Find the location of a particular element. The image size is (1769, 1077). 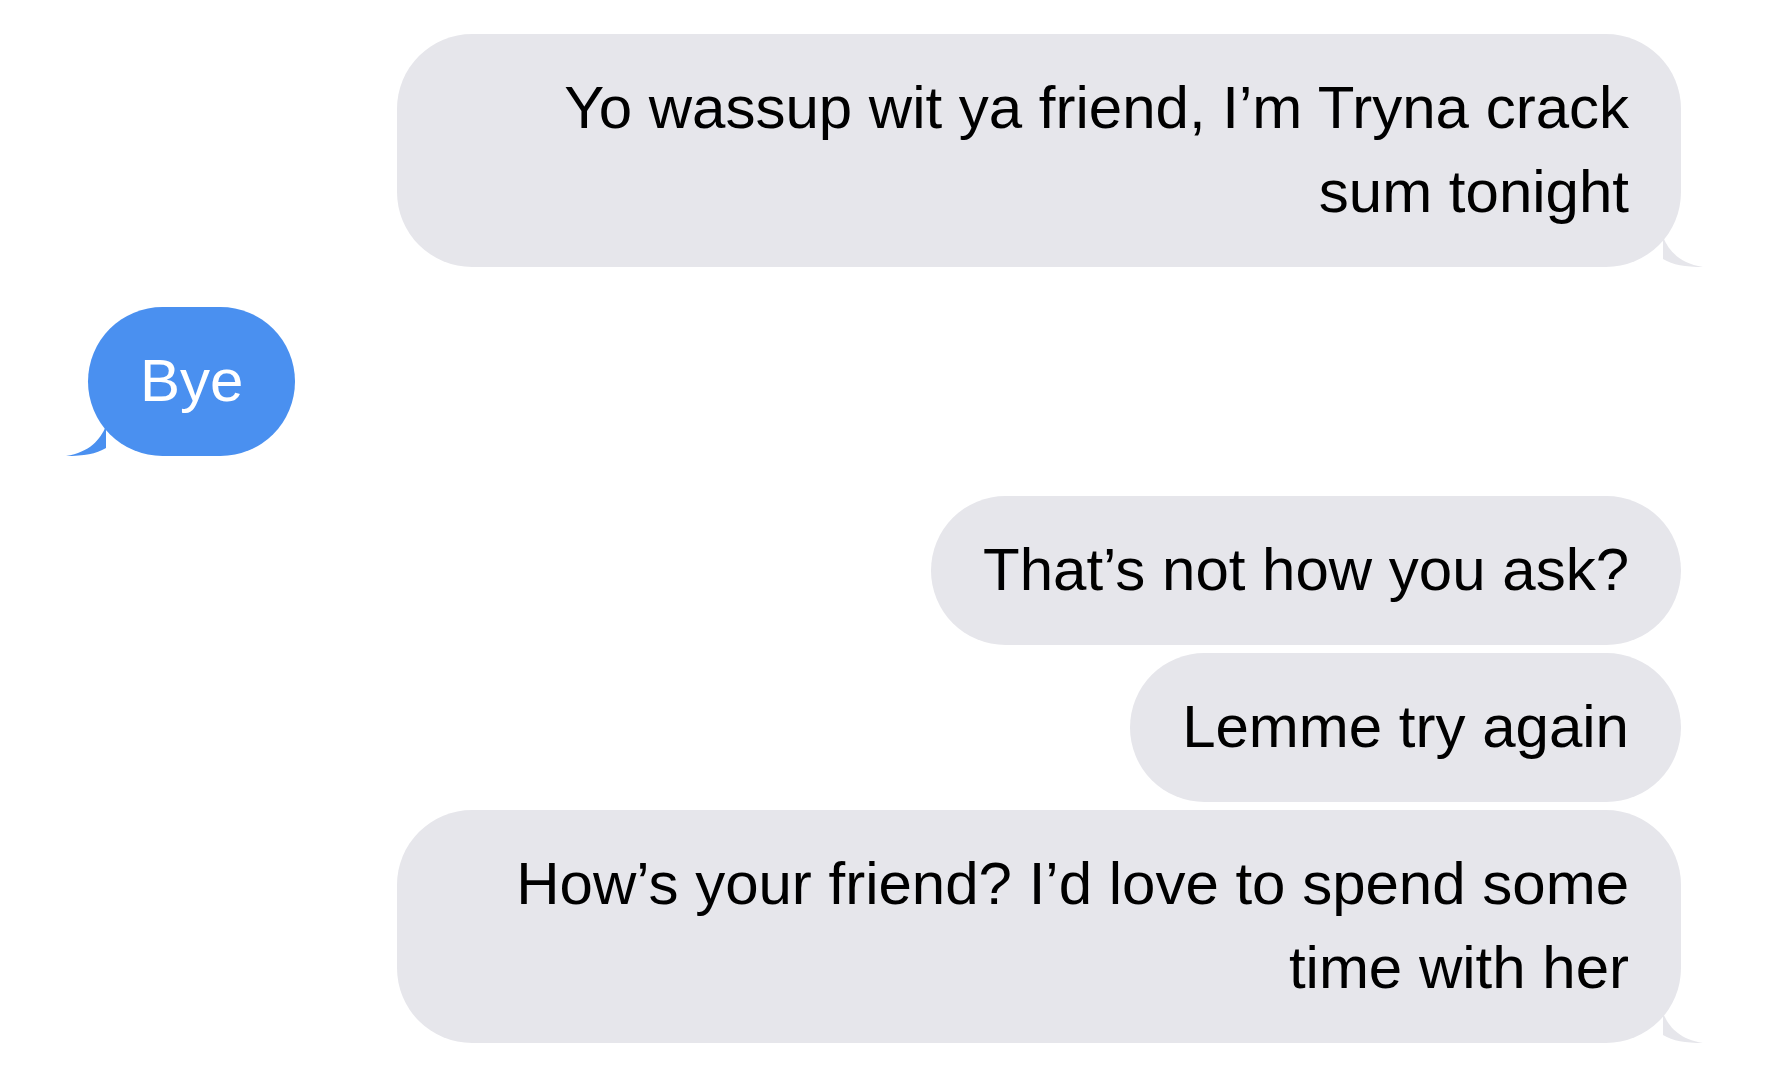

message-bubble: Bye is located at coordinates (192, 381).